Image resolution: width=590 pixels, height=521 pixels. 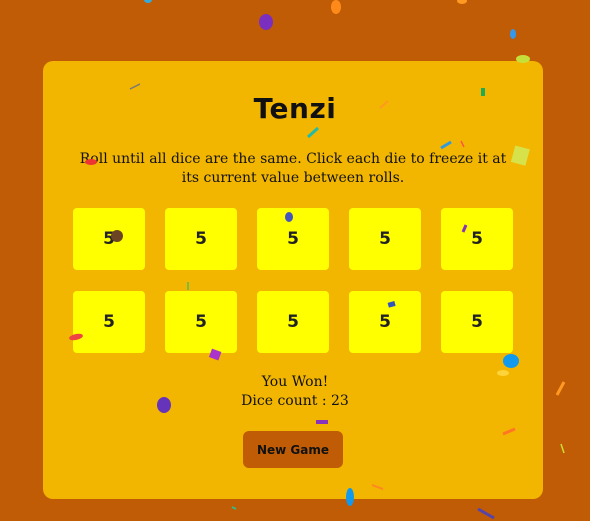 What do you see at coordinates (295, 392) in the screenshot?
I see `status-area: You Won! Dice count : 23` at bounding box center [295, 392].